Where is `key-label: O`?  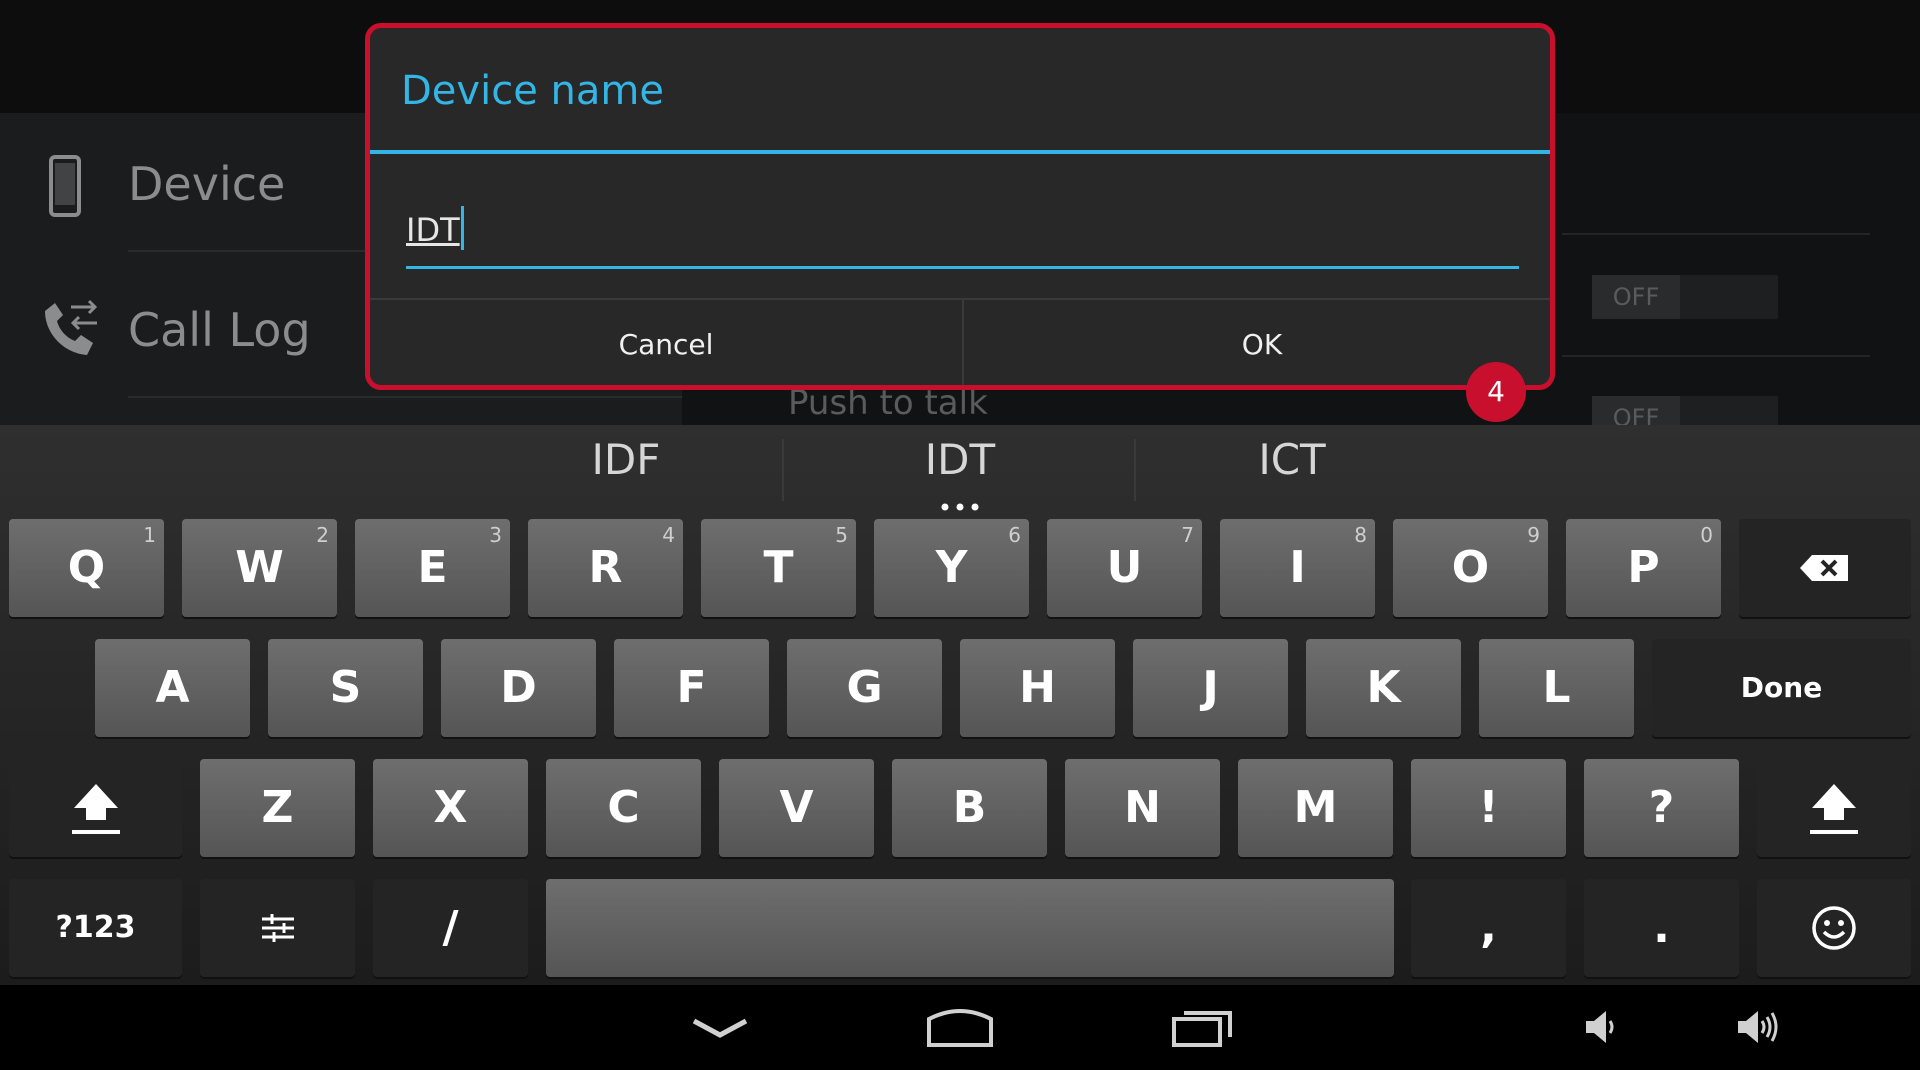 key-label: O is located at coordinates (1470, 567).